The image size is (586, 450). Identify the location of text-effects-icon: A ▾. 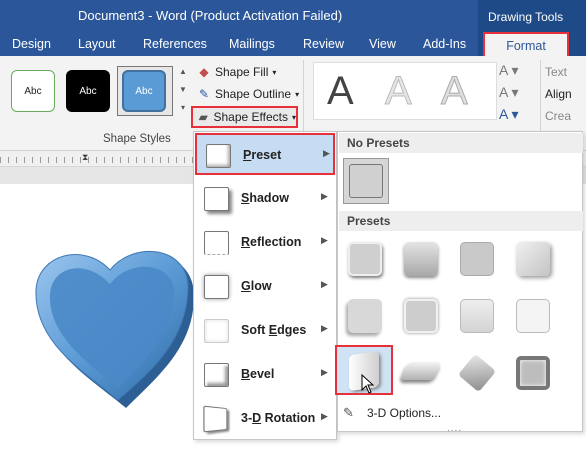
(519, 114).